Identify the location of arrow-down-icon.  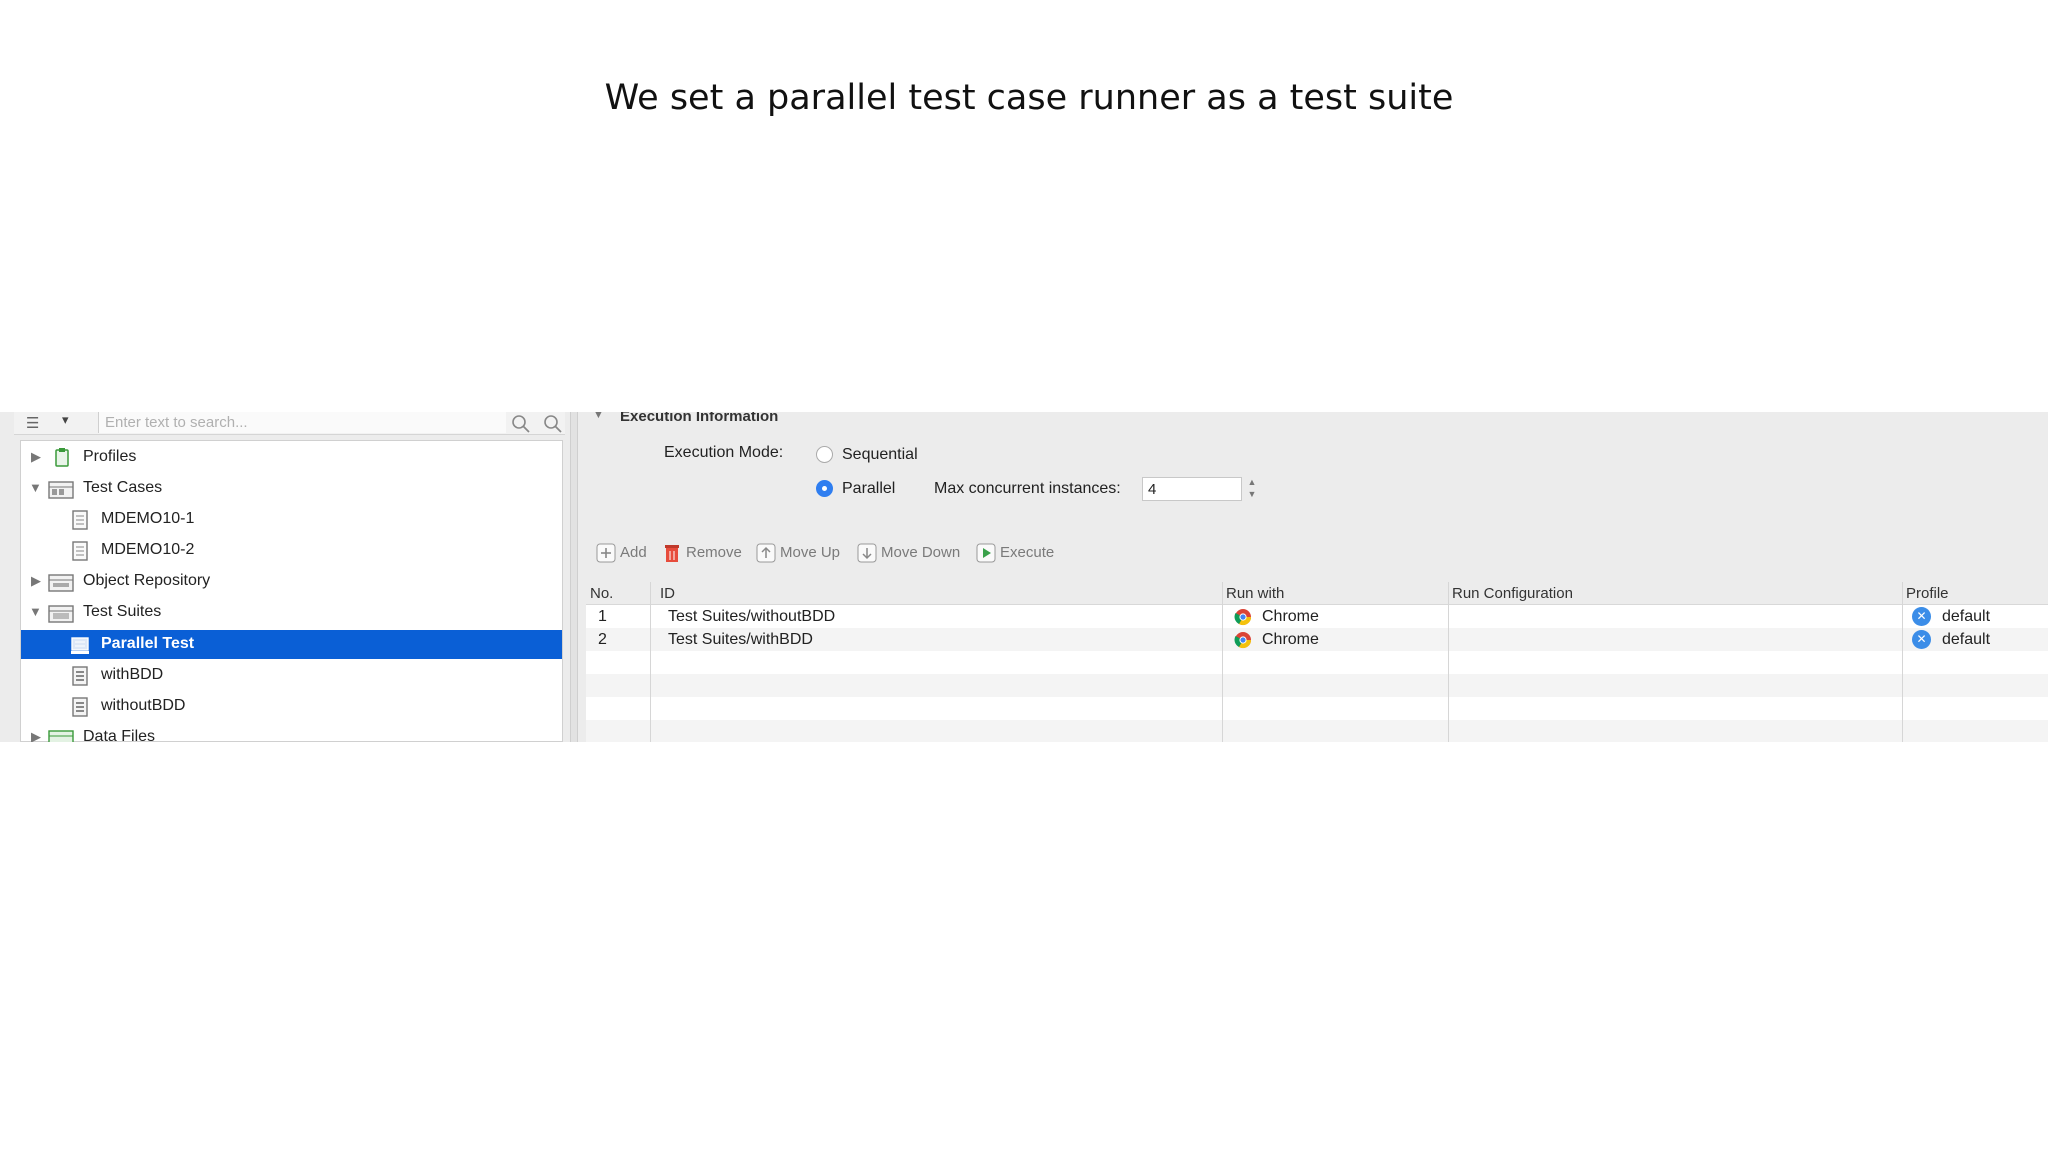
(867, 553).